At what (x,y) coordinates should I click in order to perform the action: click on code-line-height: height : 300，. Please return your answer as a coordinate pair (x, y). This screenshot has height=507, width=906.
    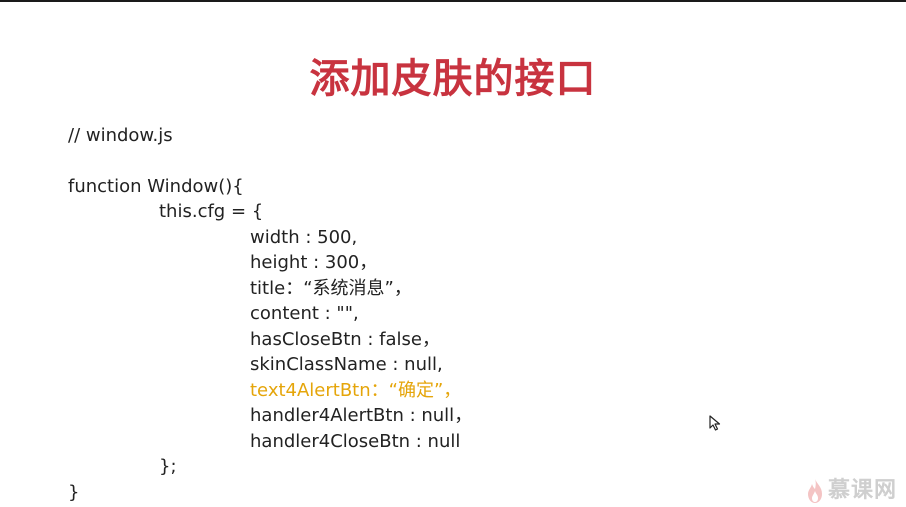
    Looking at the image, I should click on (314, 262).